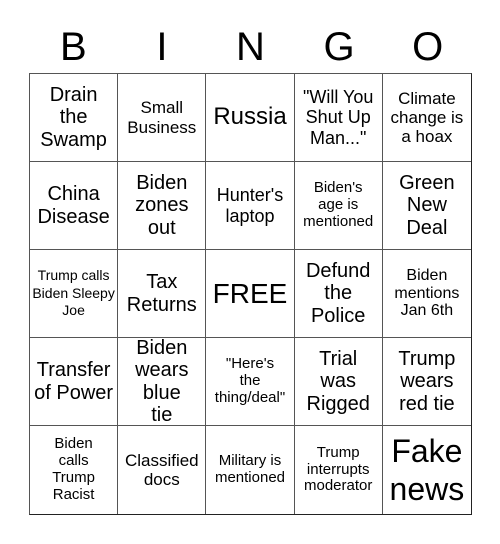  What do you see at coordinates (250, 382) in the screenshot?
I see `bingo-cell: "Here's the thing/deal"` at bounding box center [250, 382].